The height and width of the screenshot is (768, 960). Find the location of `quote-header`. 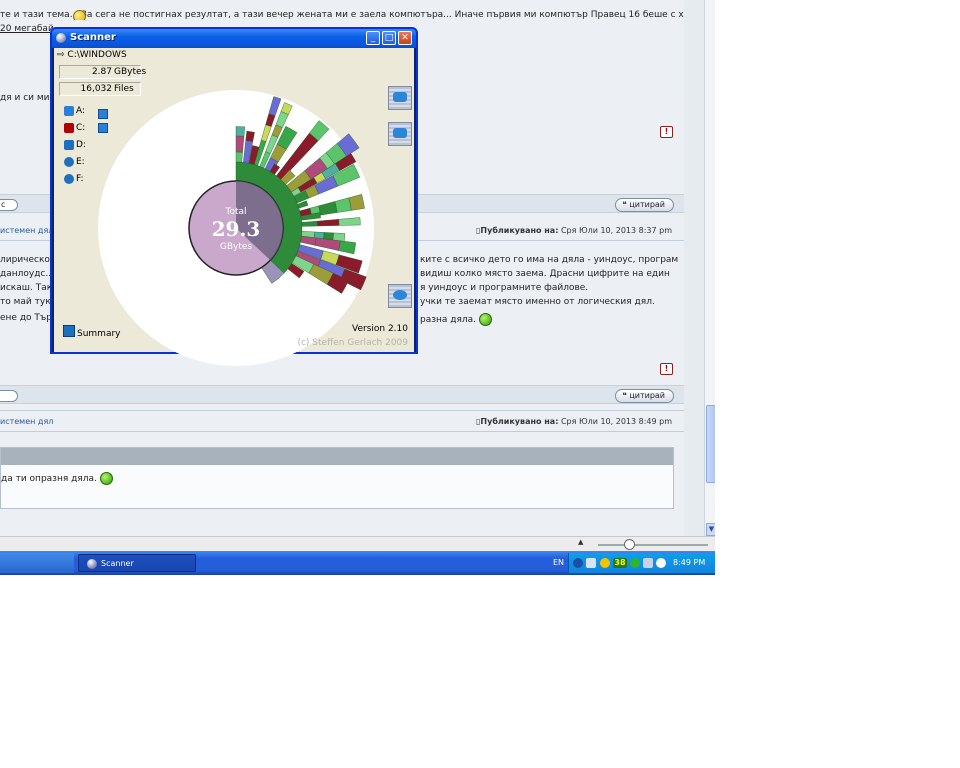

quote-header is located at coordinates (337, 456).